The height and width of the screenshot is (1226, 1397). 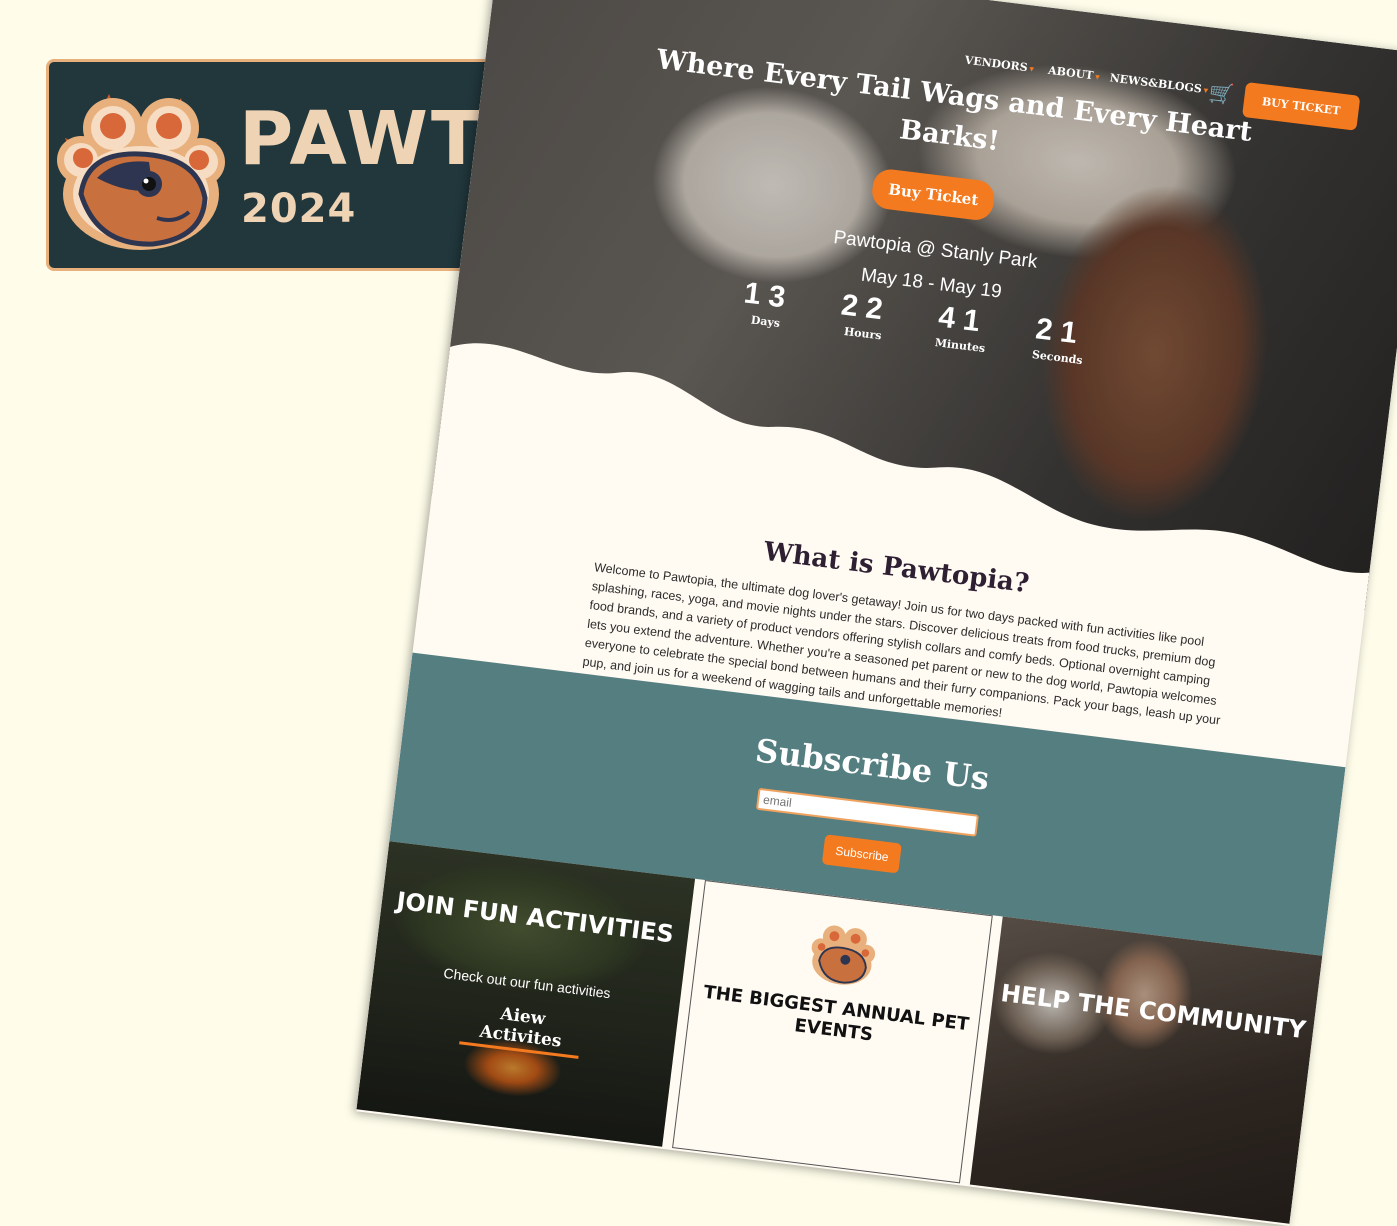 What do you see at coordinates (867, 812) in the screenshot?
I see `email-field` at bounding box center [867, 812].